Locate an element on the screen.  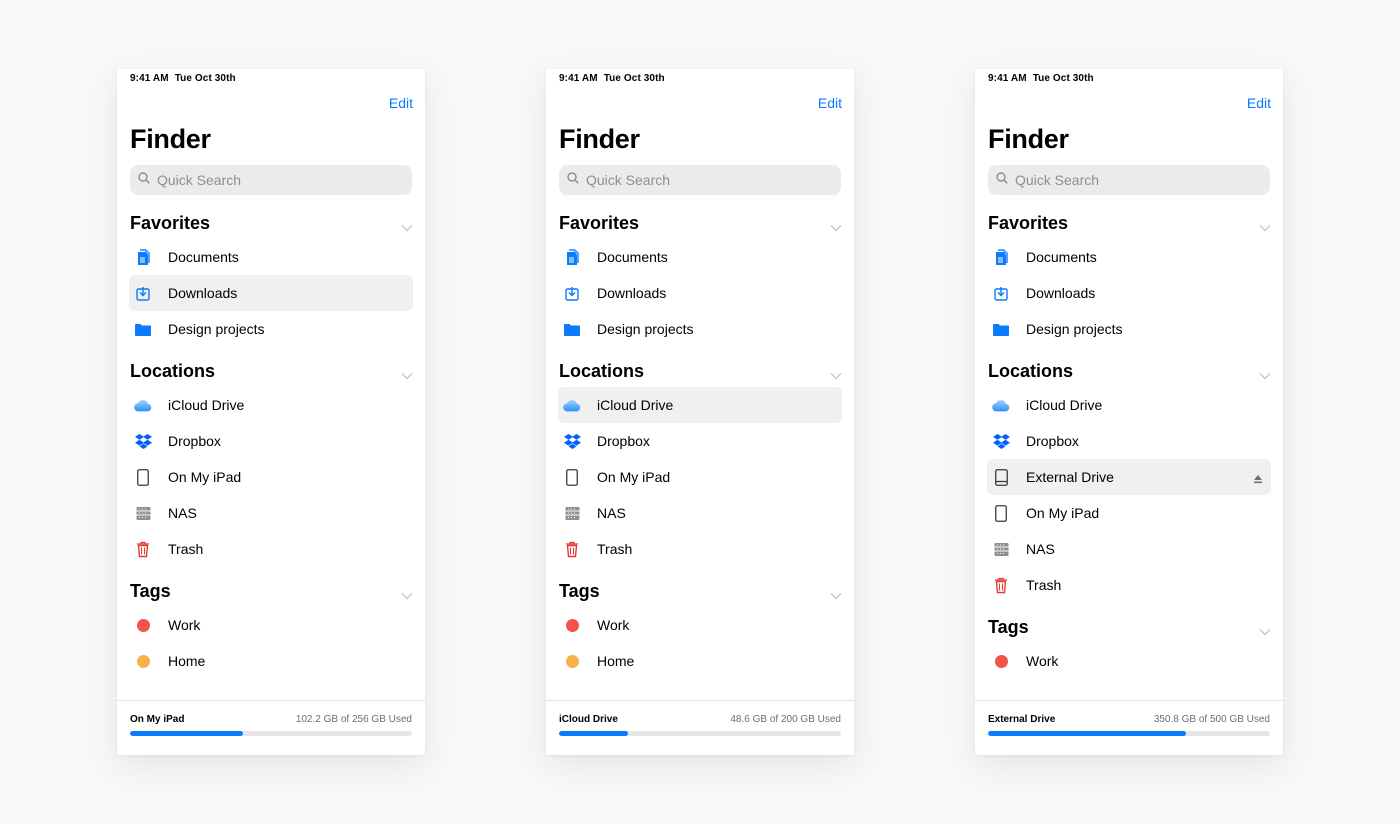
documents-icon is located at coordinates (1001, 257).